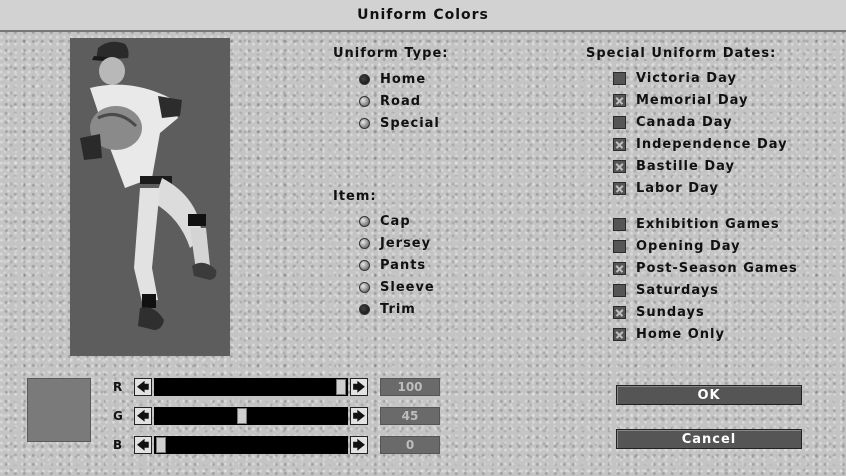 Image resolution: width=846 pixels, height=476 pixels. Describe the element at coordinates (709, 395) in the screenshot. I see `ok-button: OK` at that location.